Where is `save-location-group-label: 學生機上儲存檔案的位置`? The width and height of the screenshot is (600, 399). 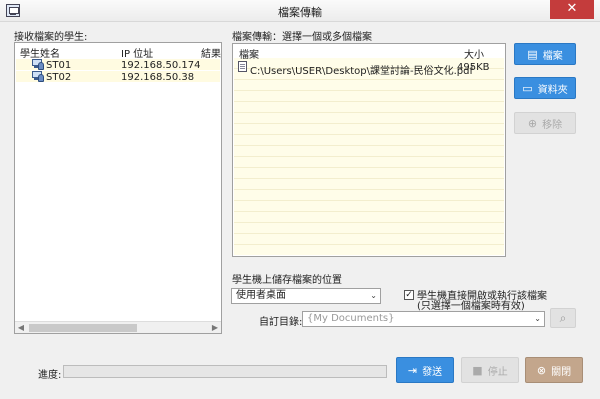 save-location-group-label: 學生機上儲存檔案的位置 is located at coordinates (288, 278).